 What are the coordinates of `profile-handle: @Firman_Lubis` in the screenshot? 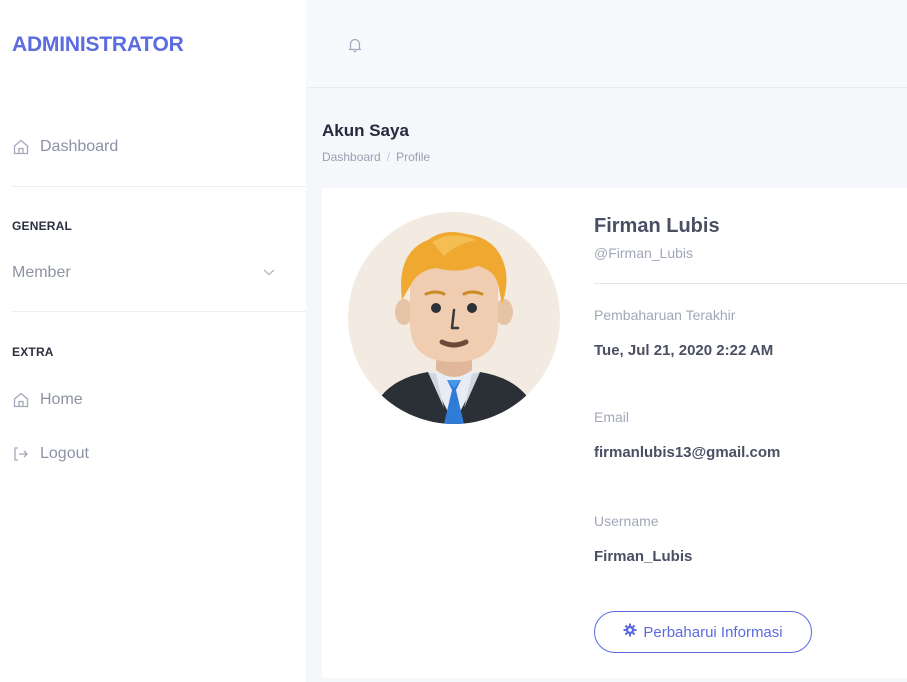 It's located at (644, 253).